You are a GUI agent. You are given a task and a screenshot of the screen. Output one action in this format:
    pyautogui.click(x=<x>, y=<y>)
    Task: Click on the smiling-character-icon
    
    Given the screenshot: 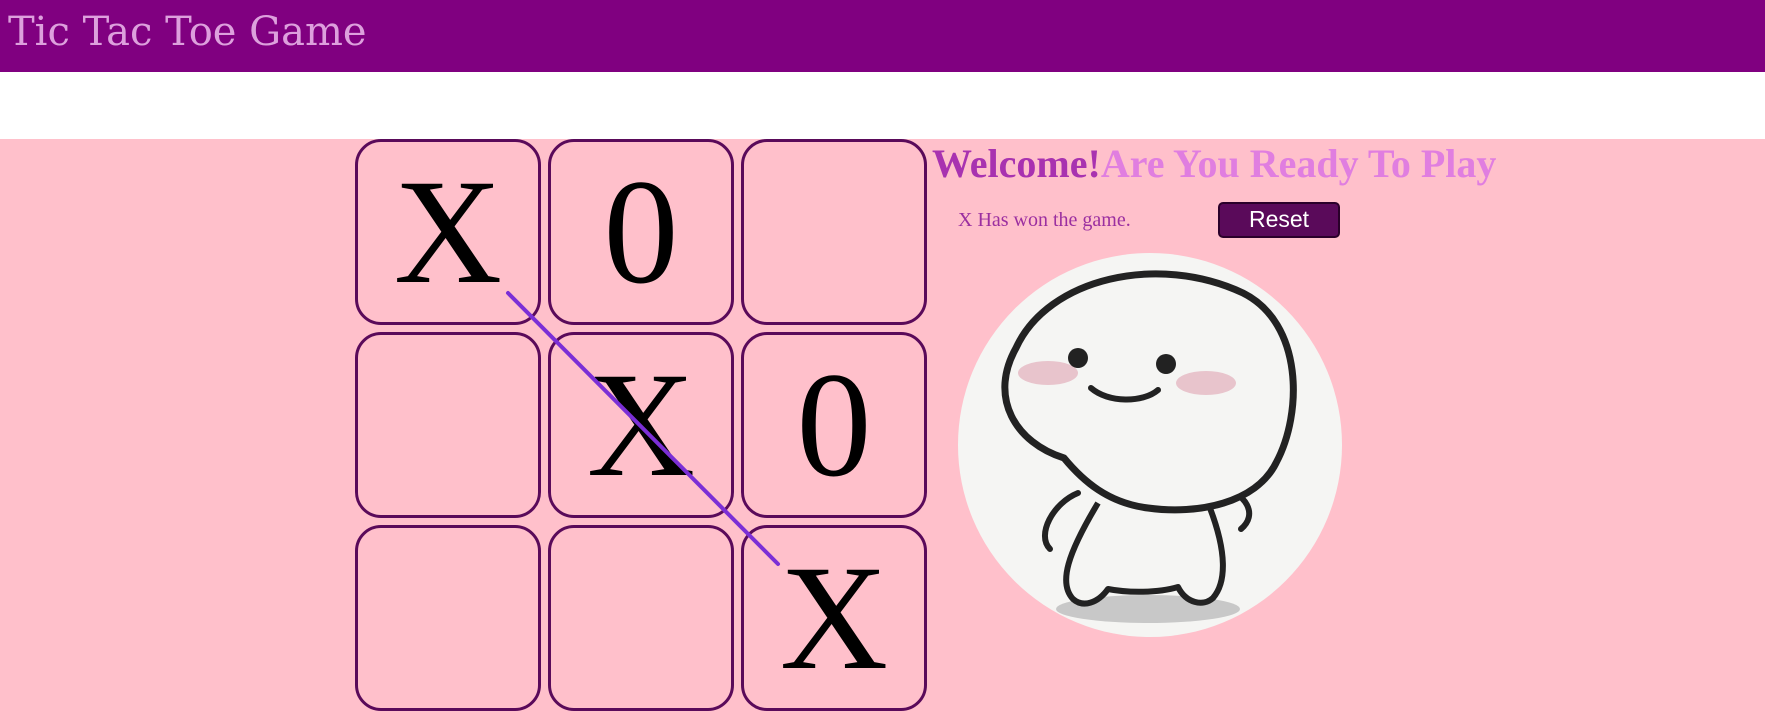 What is the action you would take?
    pyautogui.click(x=1150, y=445)
    